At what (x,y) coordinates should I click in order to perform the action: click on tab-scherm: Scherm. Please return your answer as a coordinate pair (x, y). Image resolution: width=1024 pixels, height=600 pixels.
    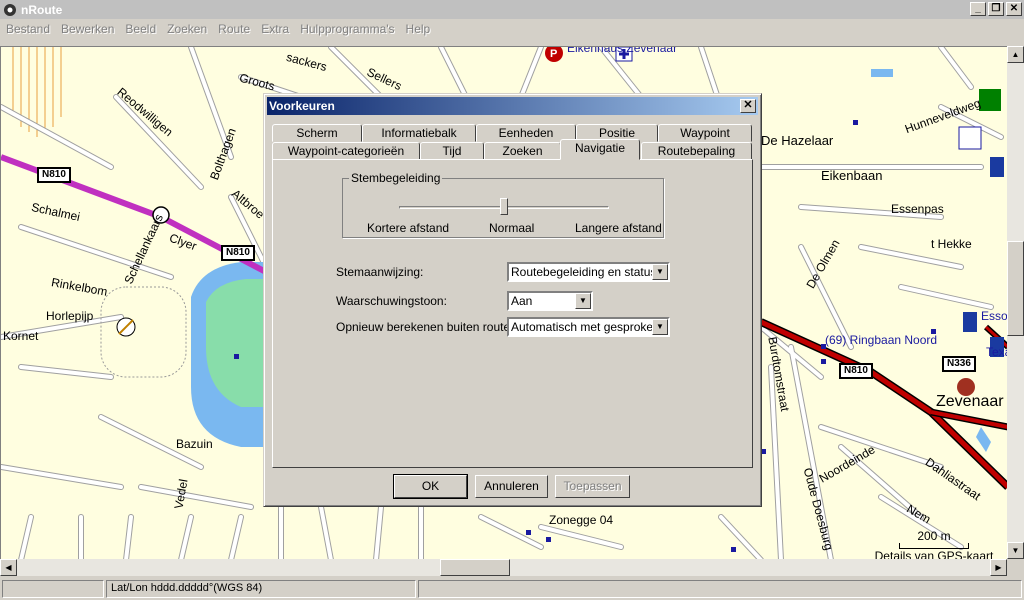
    Looking at the image, I should click on (317, 133).